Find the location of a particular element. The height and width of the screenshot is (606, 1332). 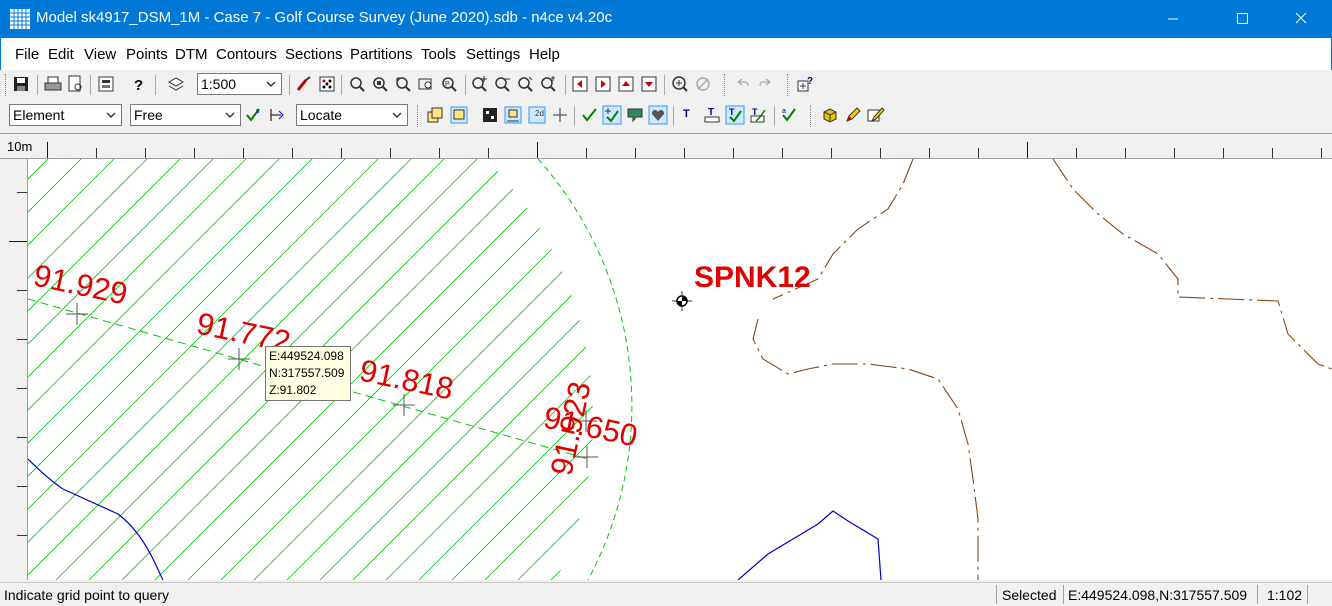

tooltip-elevation: Z:91.802 is located at coordinates (293, 390).